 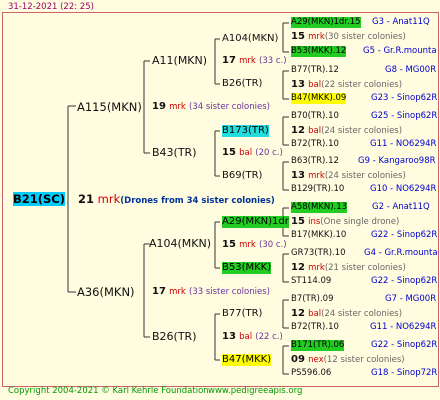 What do you see at coordinates (197, 201) in the screenshot?
I see `root-note: (Drones from 34 sister colonies)` at bounding box center [197, 201].